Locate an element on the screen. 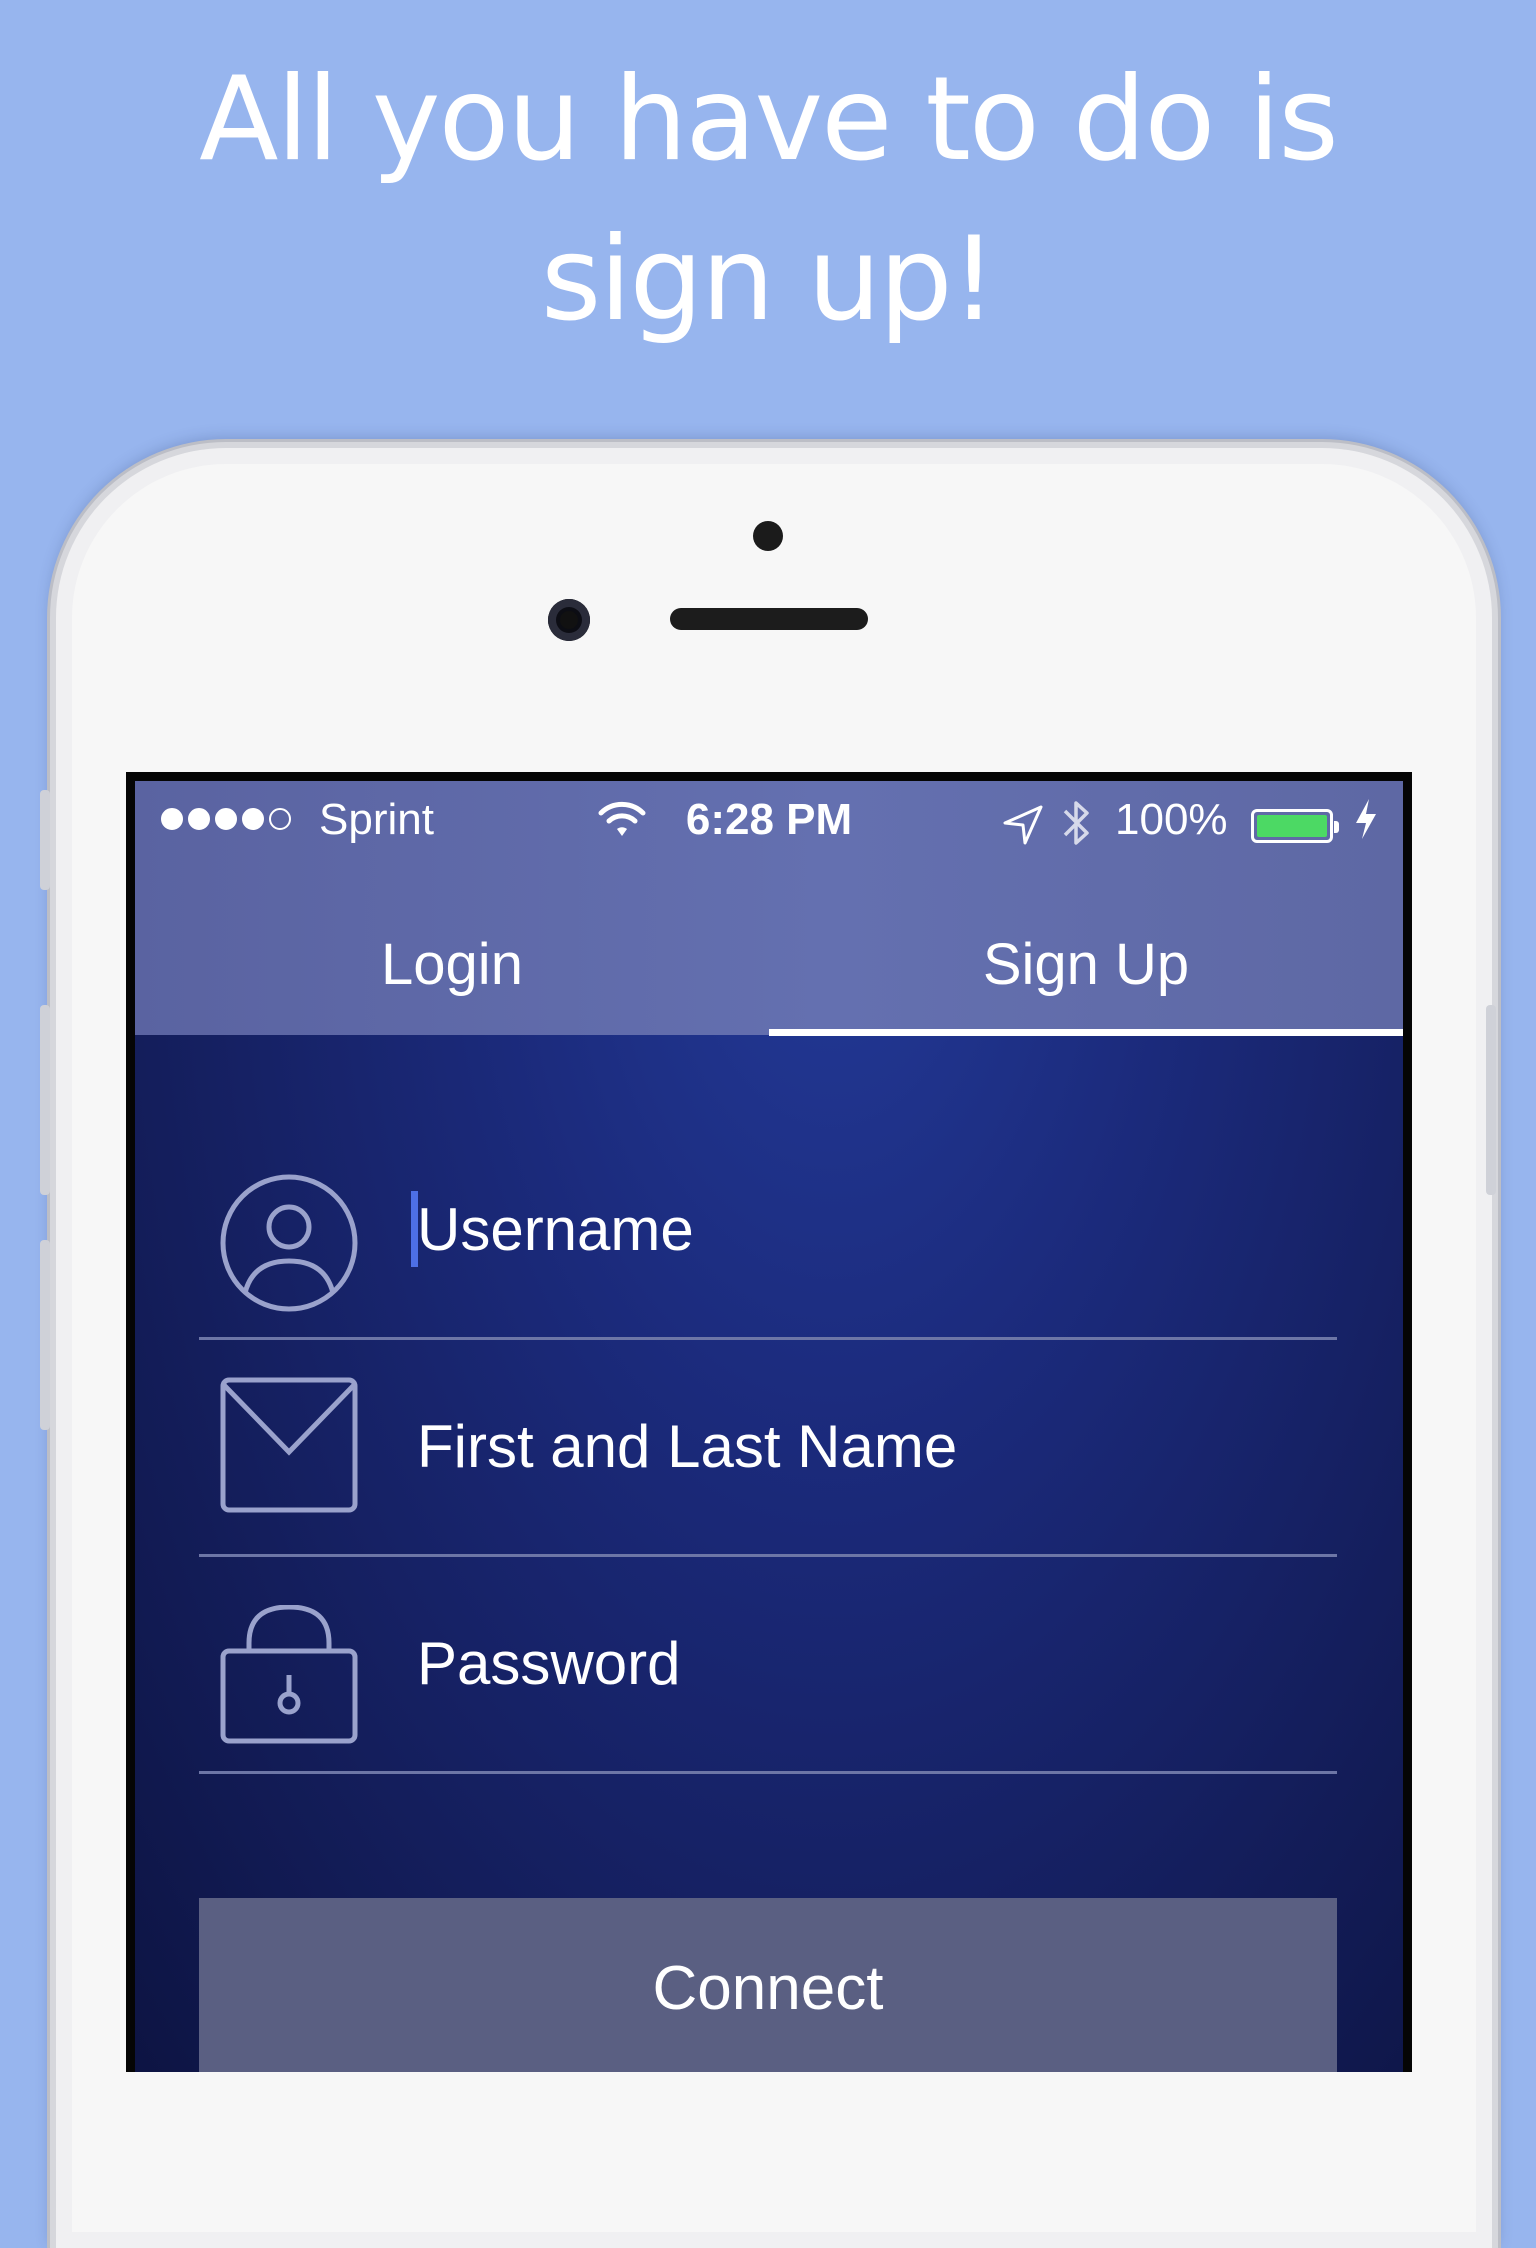  front-camera is located at coordinates (569, 620).